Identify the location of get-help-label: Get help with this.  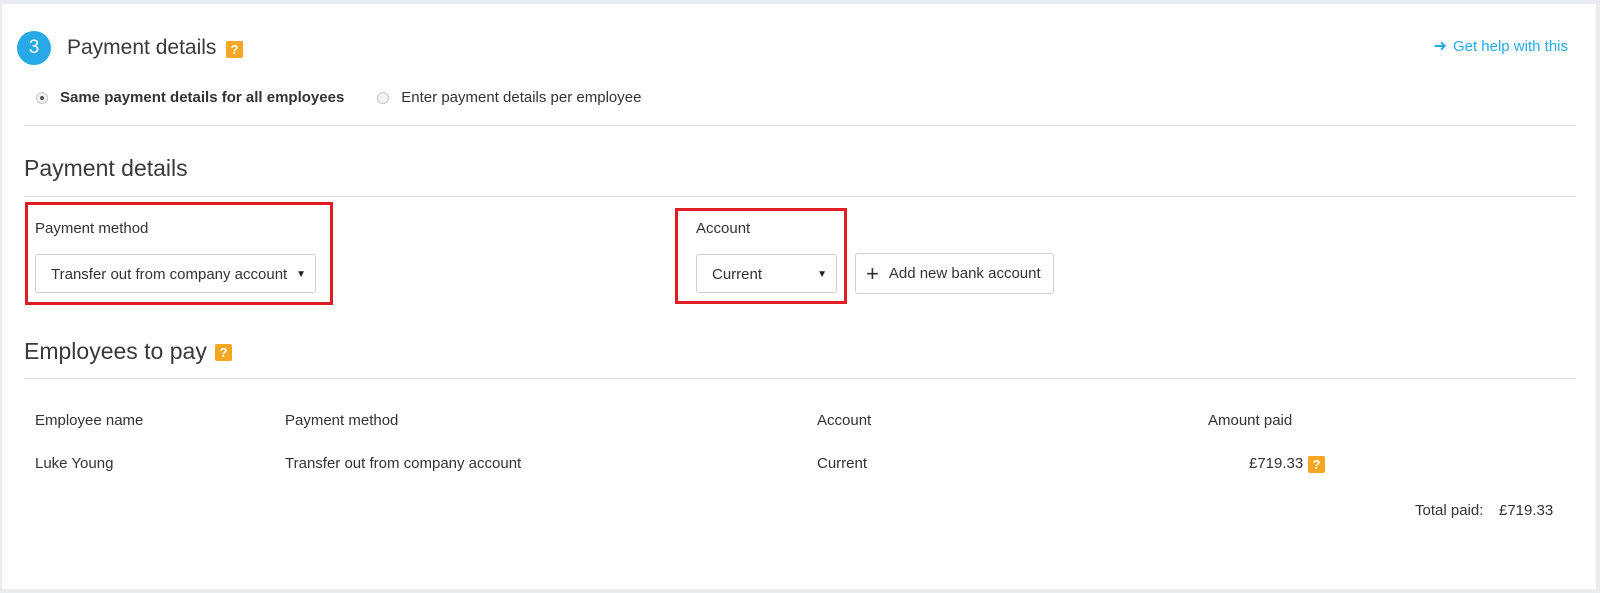
(1510, 46).